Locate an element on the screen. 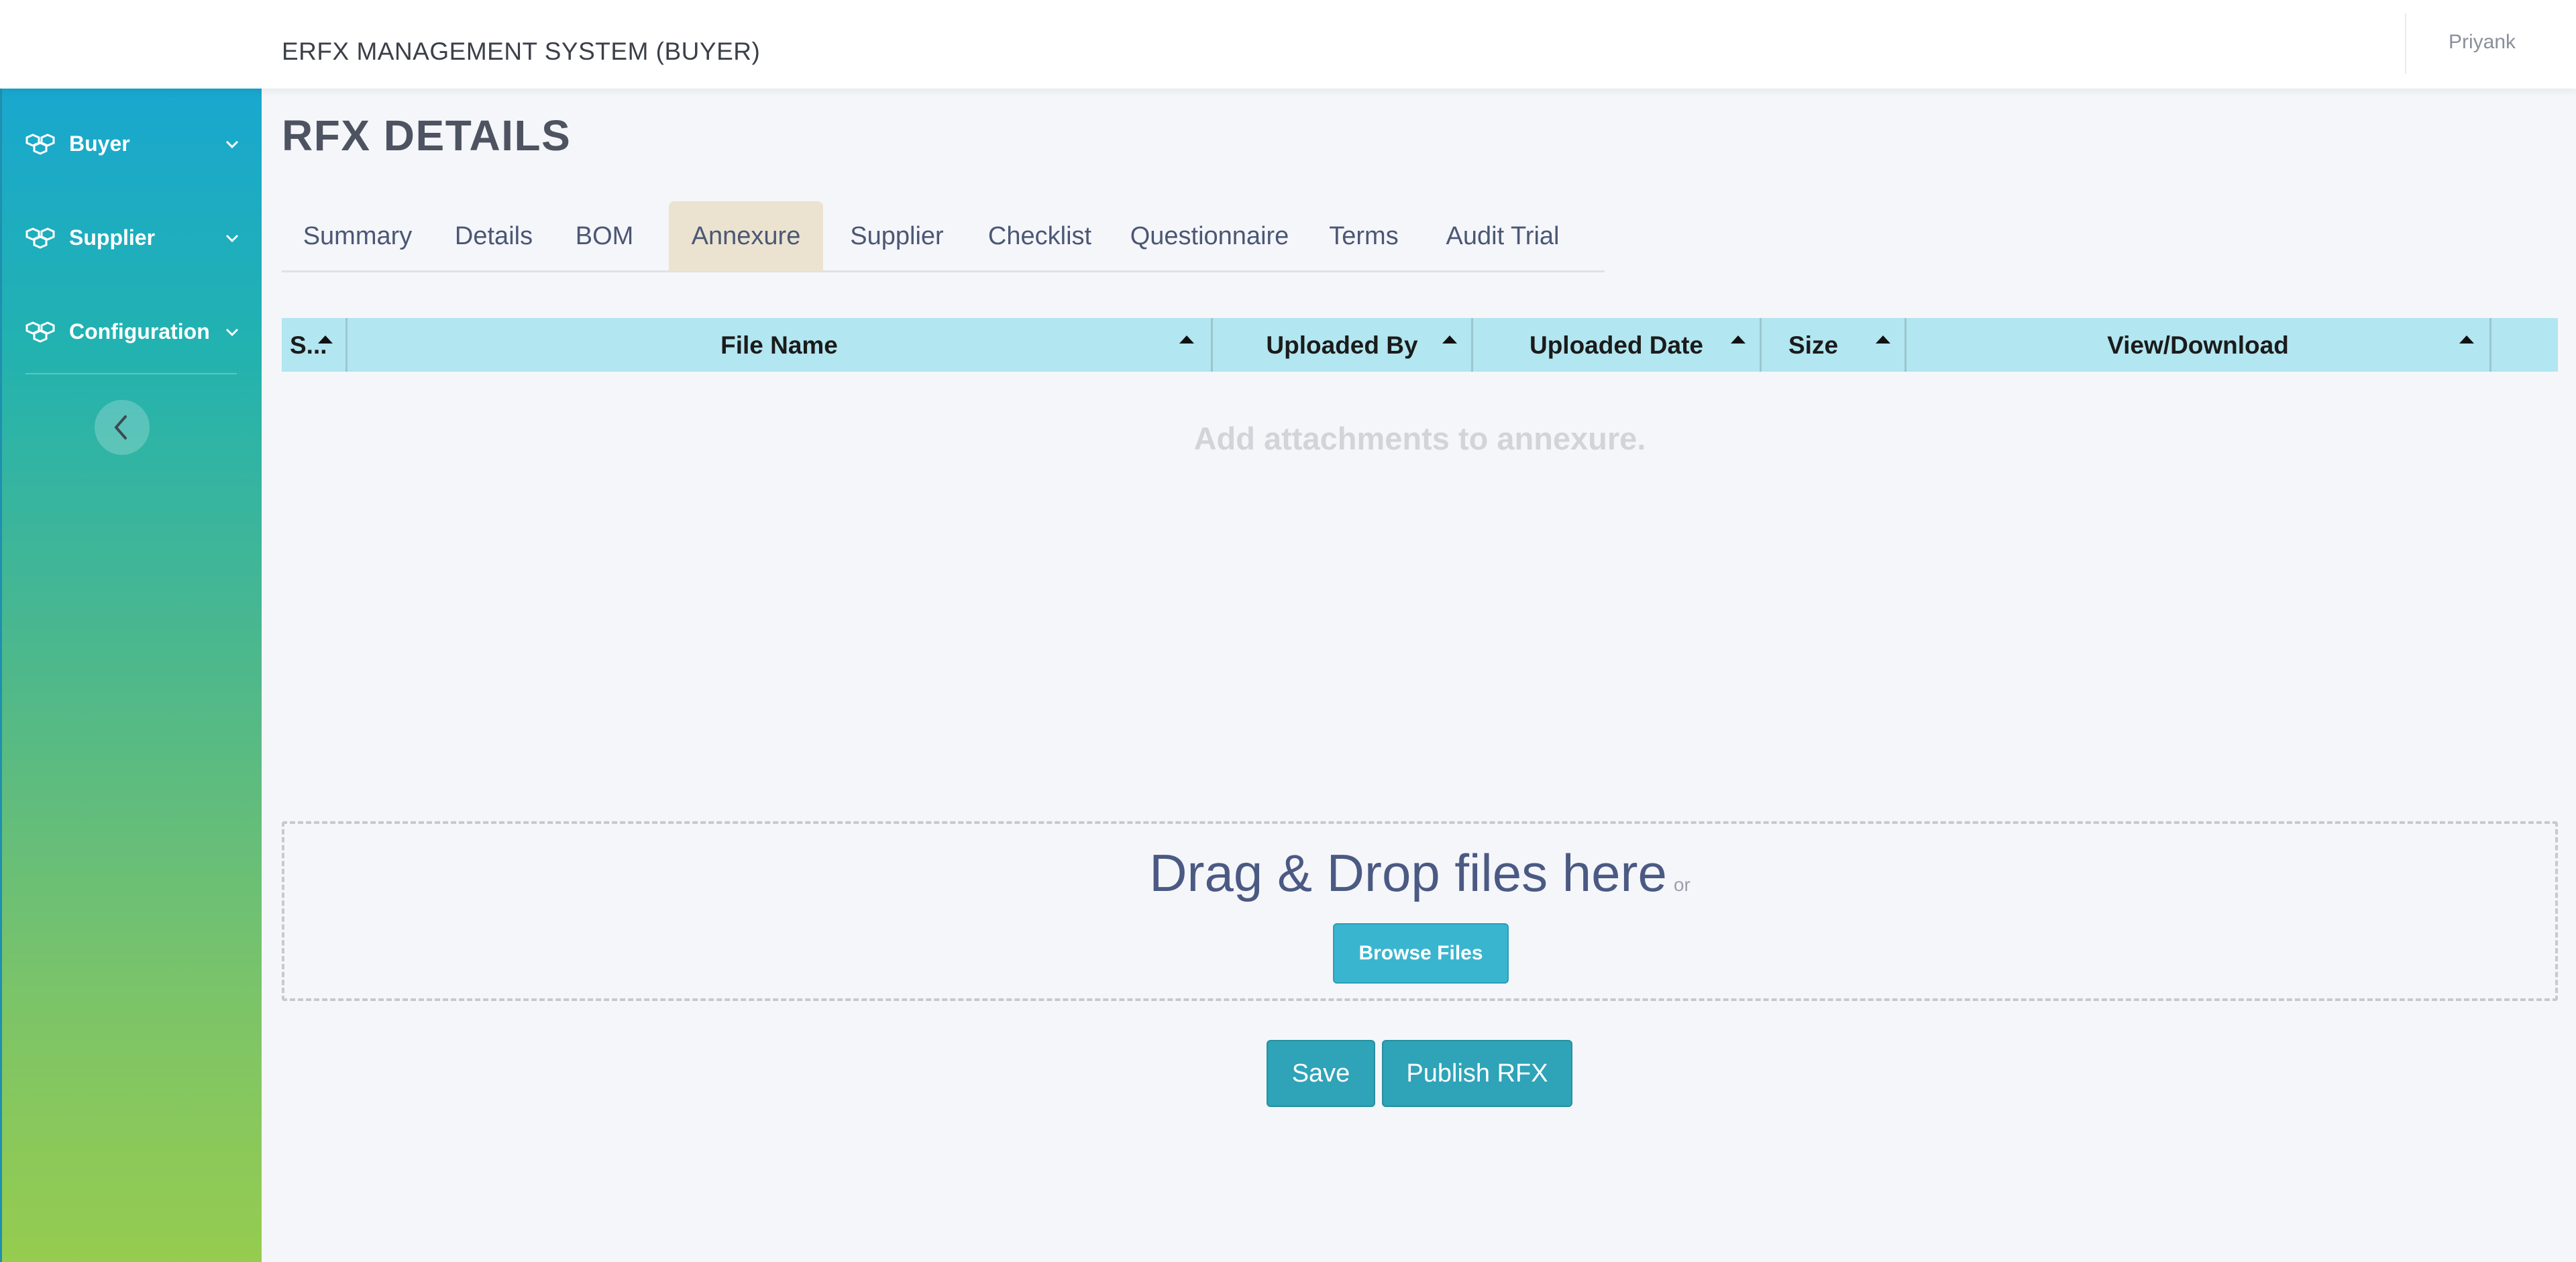 The width and height of the screenshot is (2576, 1262). dropzone-text: Drag & Drop files here or is located at coordinates (1419, 873).